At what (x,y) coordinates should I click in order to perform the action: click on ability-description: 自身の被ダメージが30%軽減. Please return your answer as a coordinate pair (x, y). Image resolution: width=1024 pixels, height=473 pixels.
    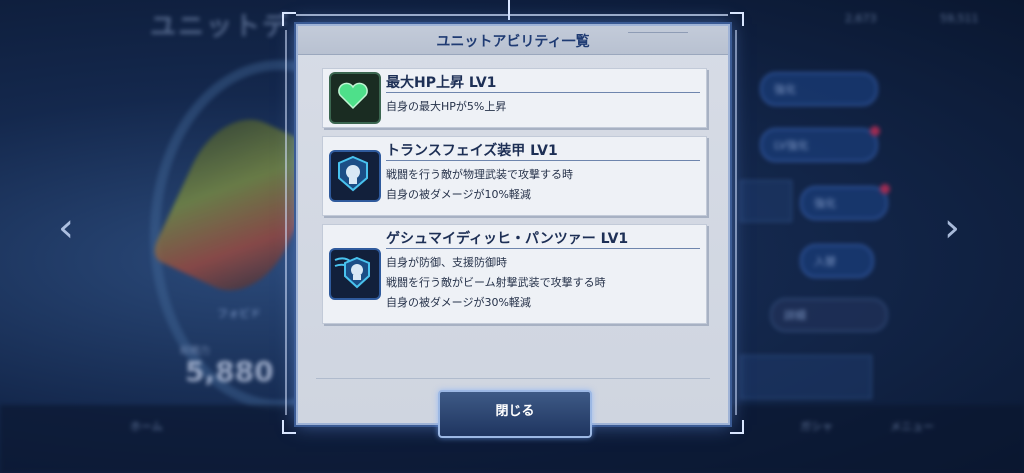
    Looking at the image, I should click on (458, 302).